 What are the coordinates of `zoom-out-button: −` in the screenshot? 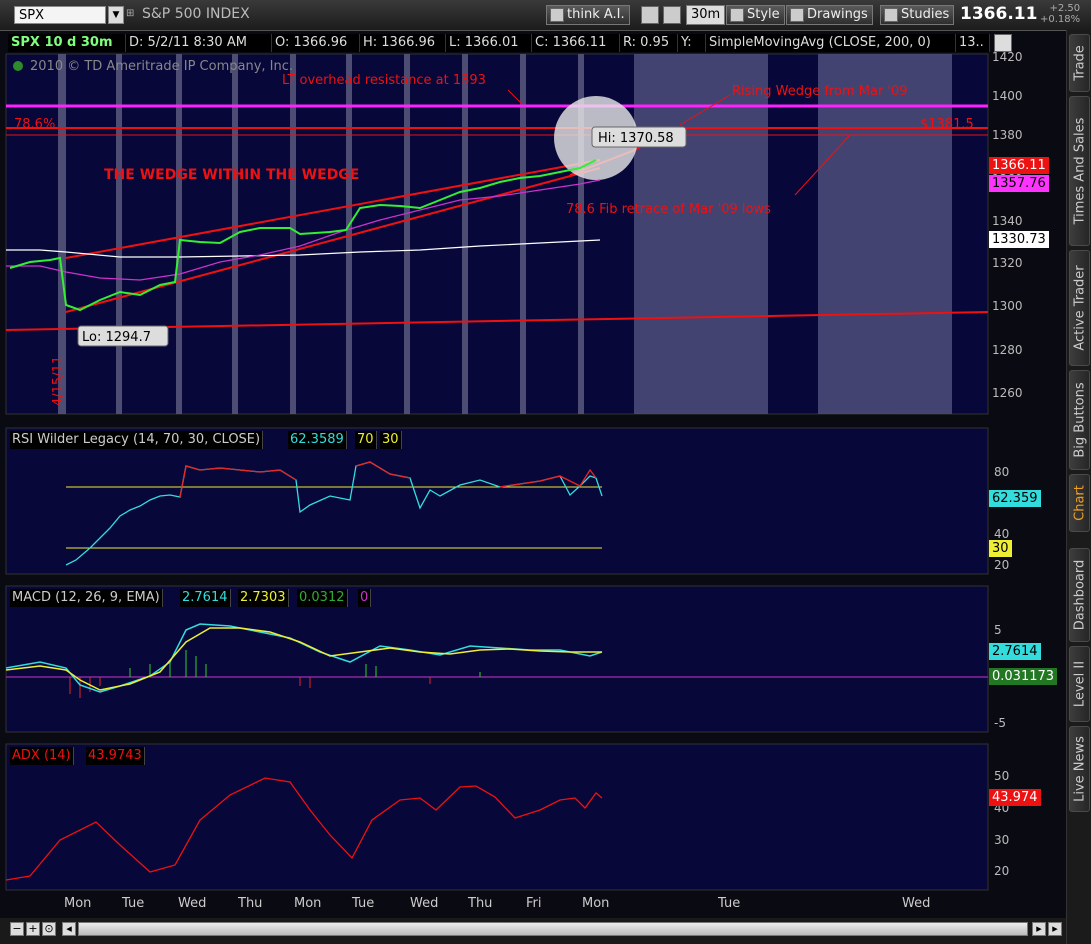 It's located at (17, 929).